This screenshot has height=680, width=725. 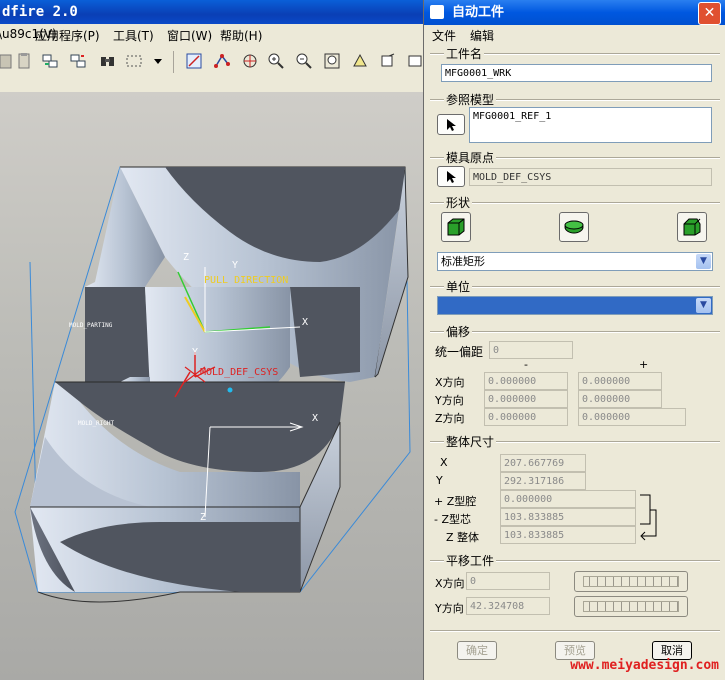 What do you see at coordinates (250, 61) in the screenshot?
I see `spin-center-icon` at bounding box center [250, 61].